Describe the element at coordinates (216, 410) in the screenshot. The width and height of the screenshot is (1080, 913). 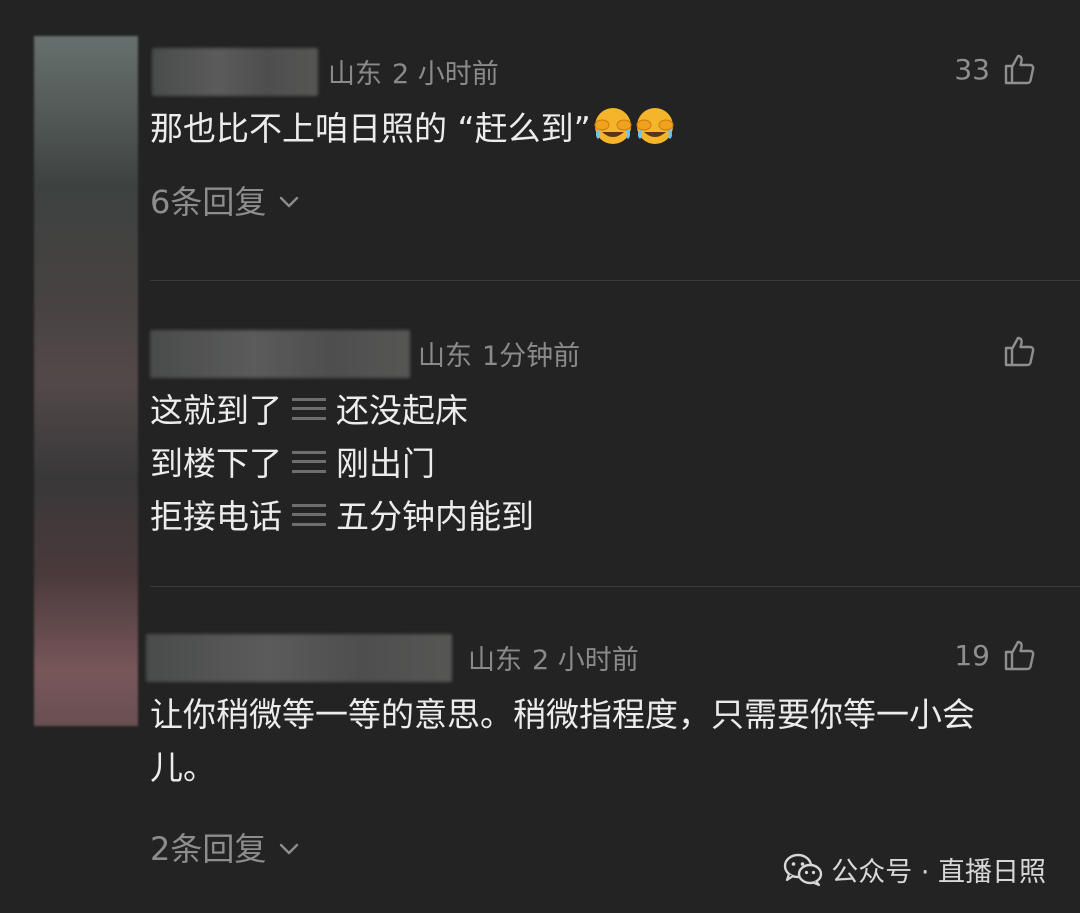
I see `line-left: 这就到了` at that location.